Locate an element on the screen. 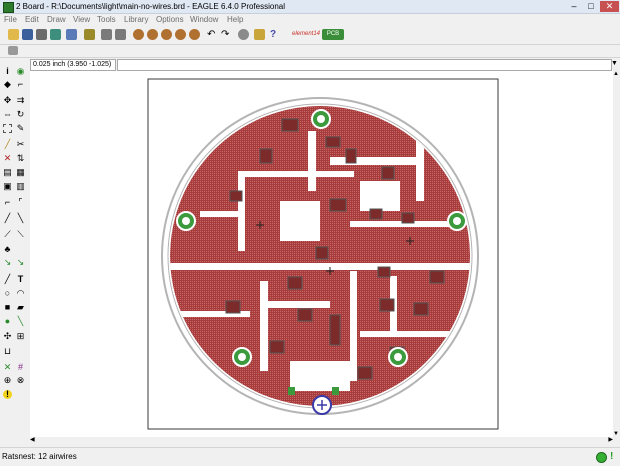 This screenshot has width=620, height=466. optimize-icon: ▥ is located at coordinates (20, 186).